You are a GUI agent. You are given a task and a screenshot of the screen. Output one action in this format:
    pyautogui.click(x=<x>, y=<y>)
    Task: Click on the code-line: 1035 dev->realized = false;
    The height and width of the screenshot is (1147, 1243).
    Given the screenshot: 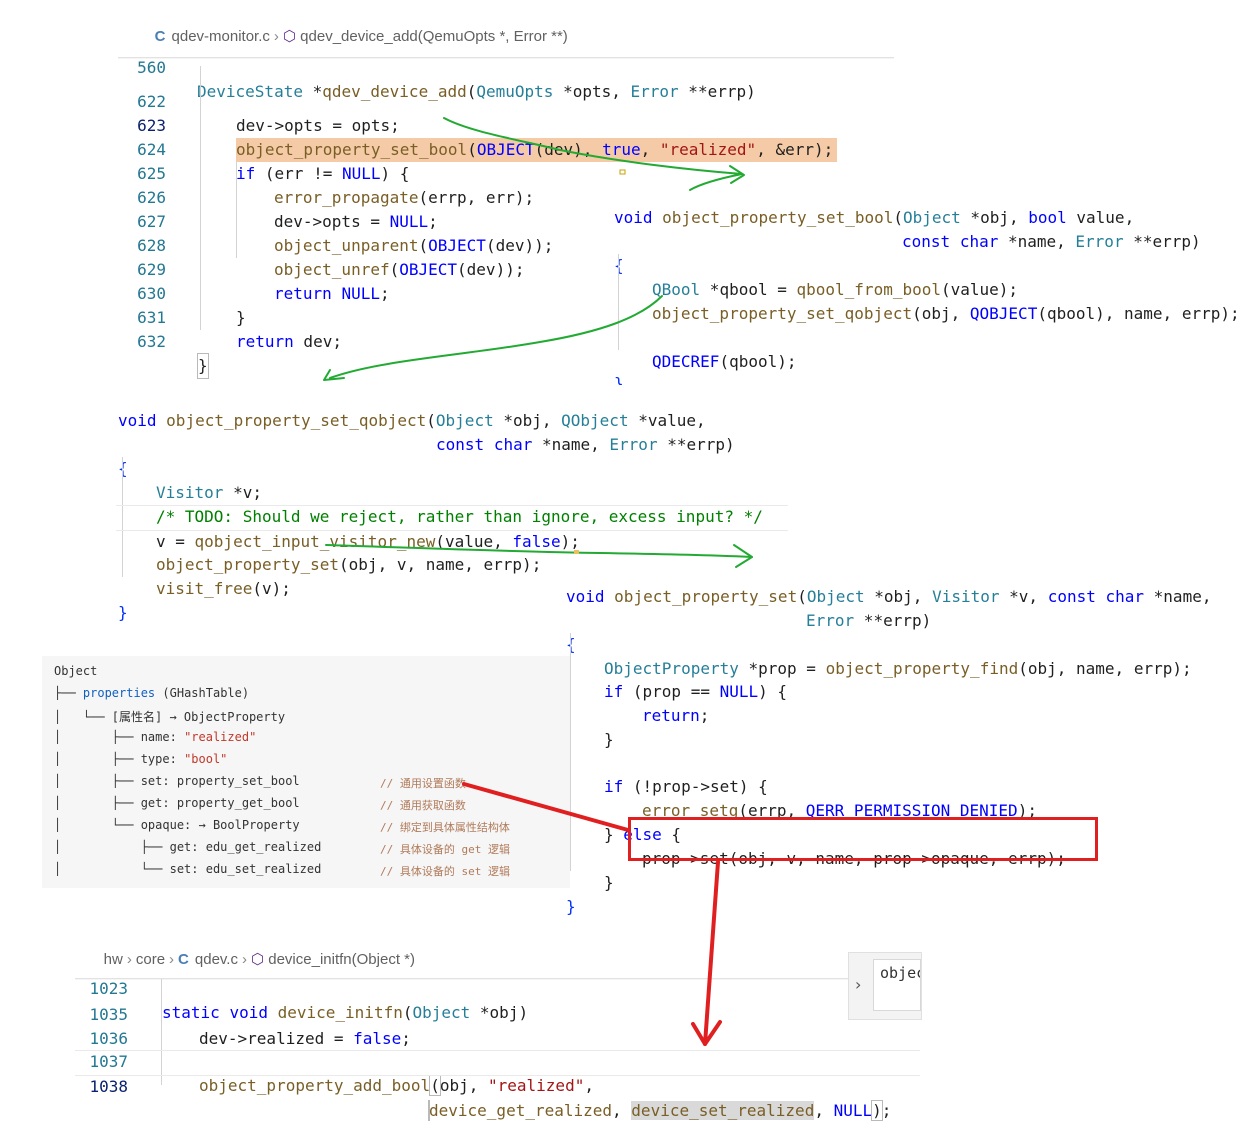 What is the action you would take?
    pyautogui.click(x=497, y=1013)
    